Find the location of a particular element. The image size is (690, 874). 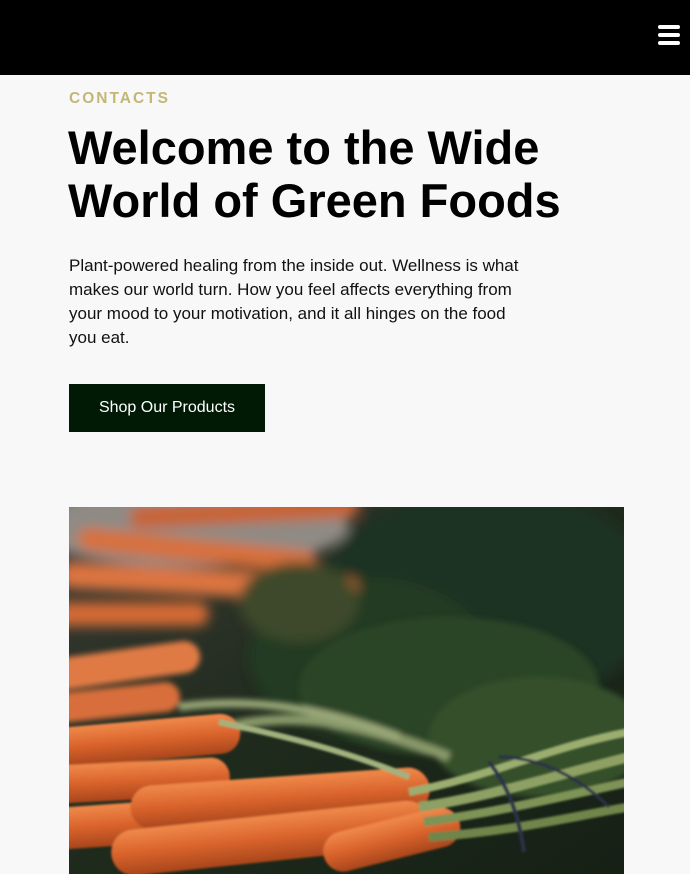

hamburger-menu-icon is located at coordinates (670, 35).